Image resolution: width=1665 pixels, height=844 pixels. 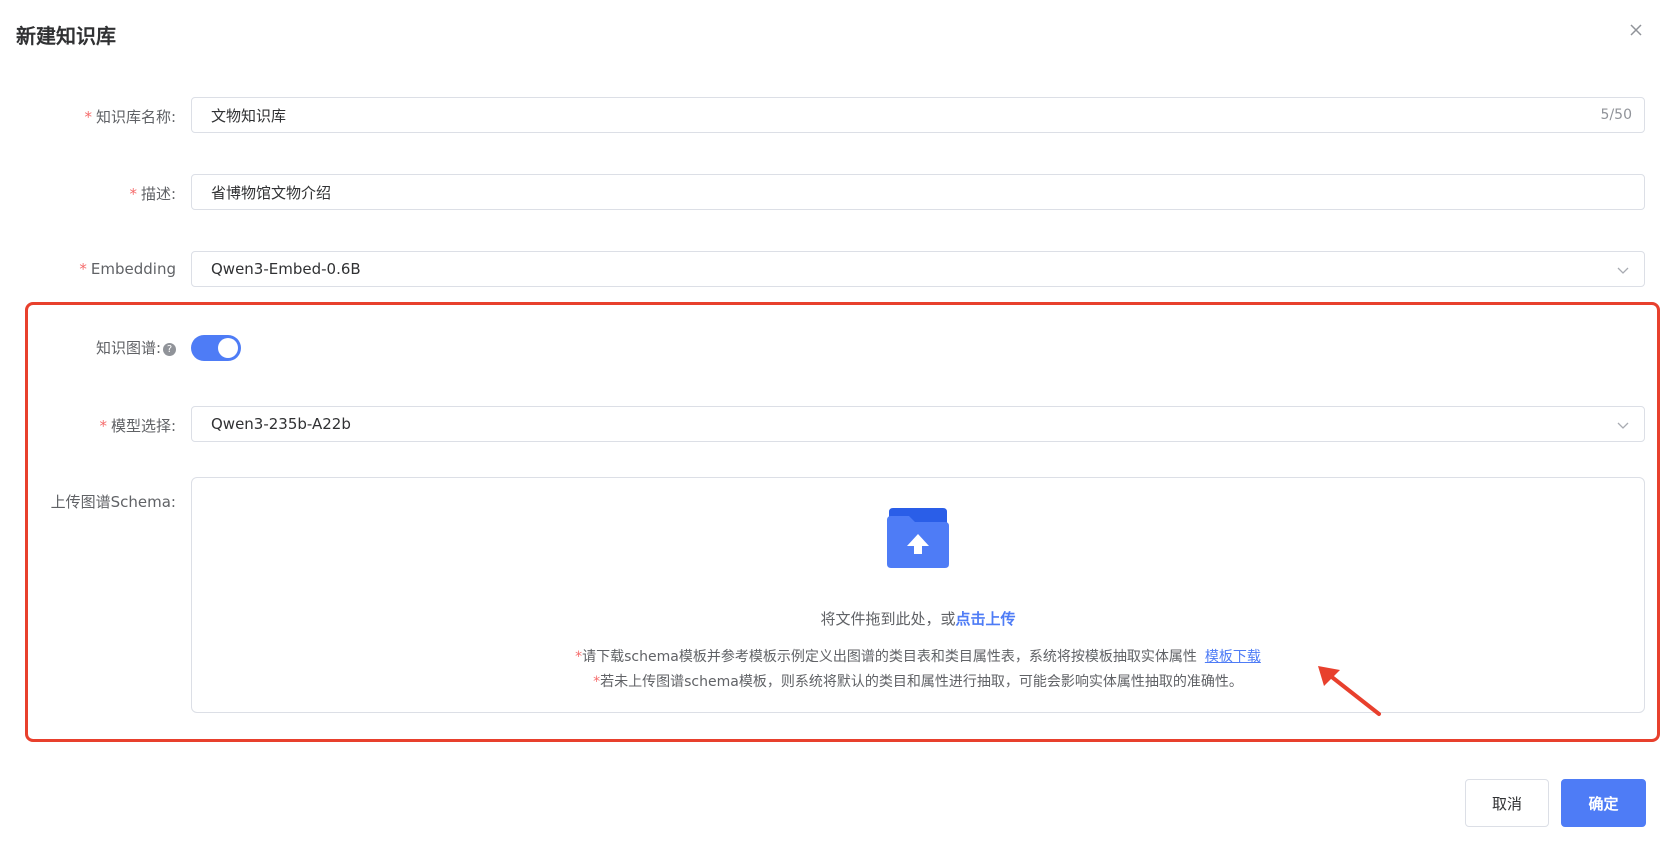 What do you see at coordinates (281, 424) in the screenshot?
I see `model-select-value: Qwen3-235b-A22b` at bounding box center [281, 424].